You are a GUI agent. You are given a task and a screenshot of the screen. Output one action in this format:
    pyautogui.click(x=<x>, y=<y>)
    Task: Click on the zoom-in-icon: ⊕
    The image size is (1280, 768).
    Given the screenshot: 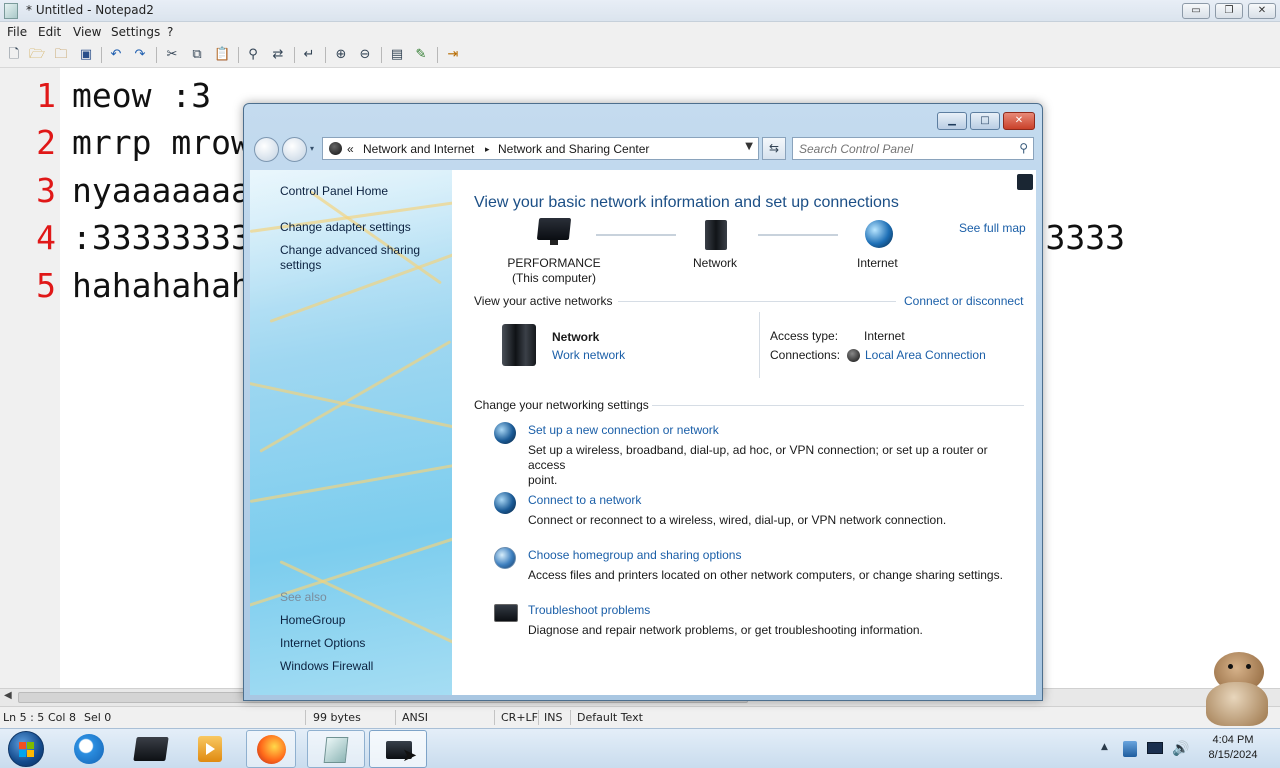 What is the action you would take?
    pyautogui.click(x=341, y=55)
    